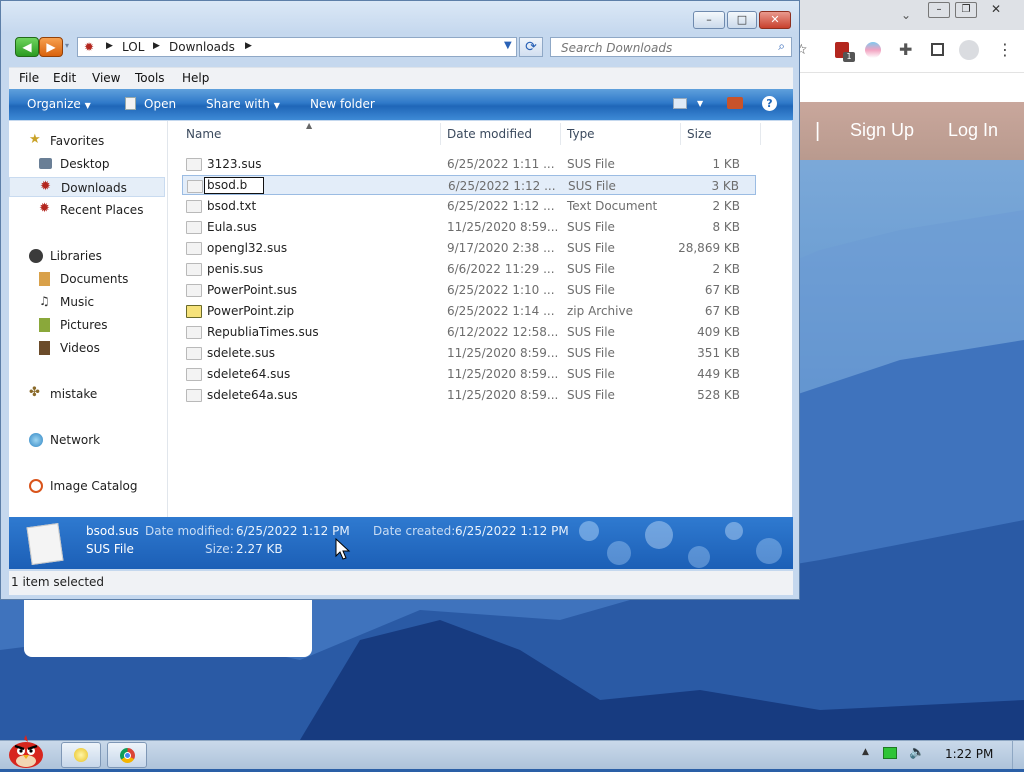  I want to click on title-bar: – □ ✕, so click(400, 17).